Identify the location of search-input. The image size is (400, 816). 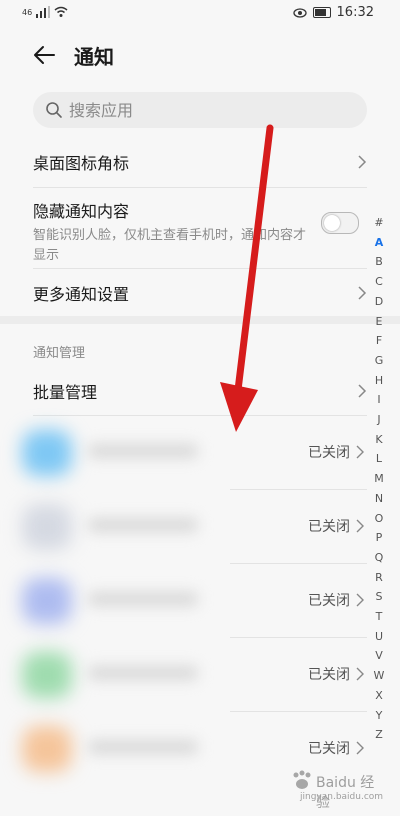
(209, 110).